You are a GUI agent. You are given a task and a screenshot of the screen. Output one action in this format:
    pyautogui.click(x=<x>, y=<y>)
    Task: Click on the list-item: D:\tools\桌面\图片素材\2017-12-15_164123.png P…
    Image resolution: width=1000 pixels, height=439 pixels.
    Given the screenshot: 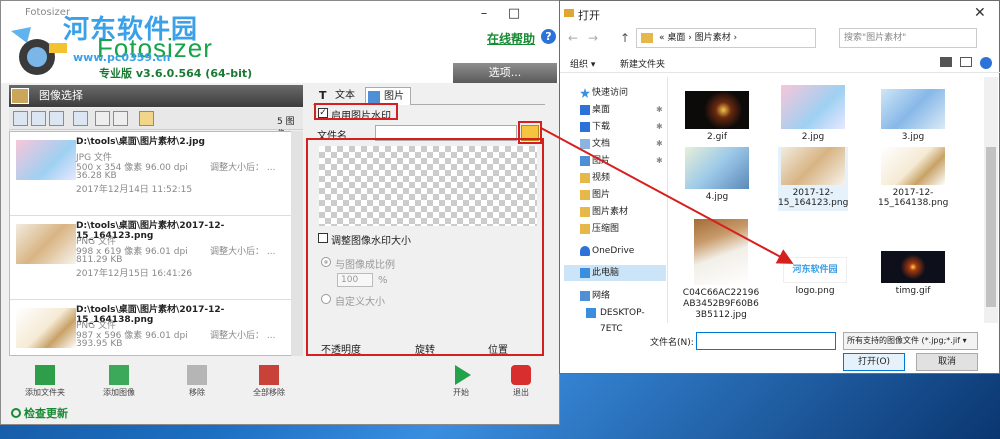 What is the action you would take?
    pyautogui.click(x=152, y=258)
    